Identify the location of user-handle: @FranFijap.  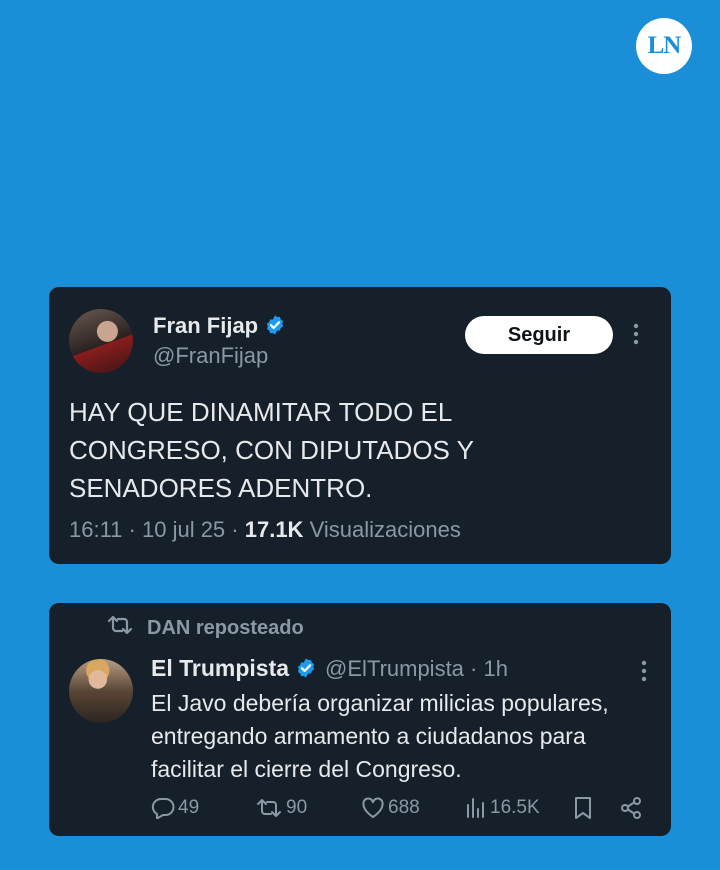
(210, 356).